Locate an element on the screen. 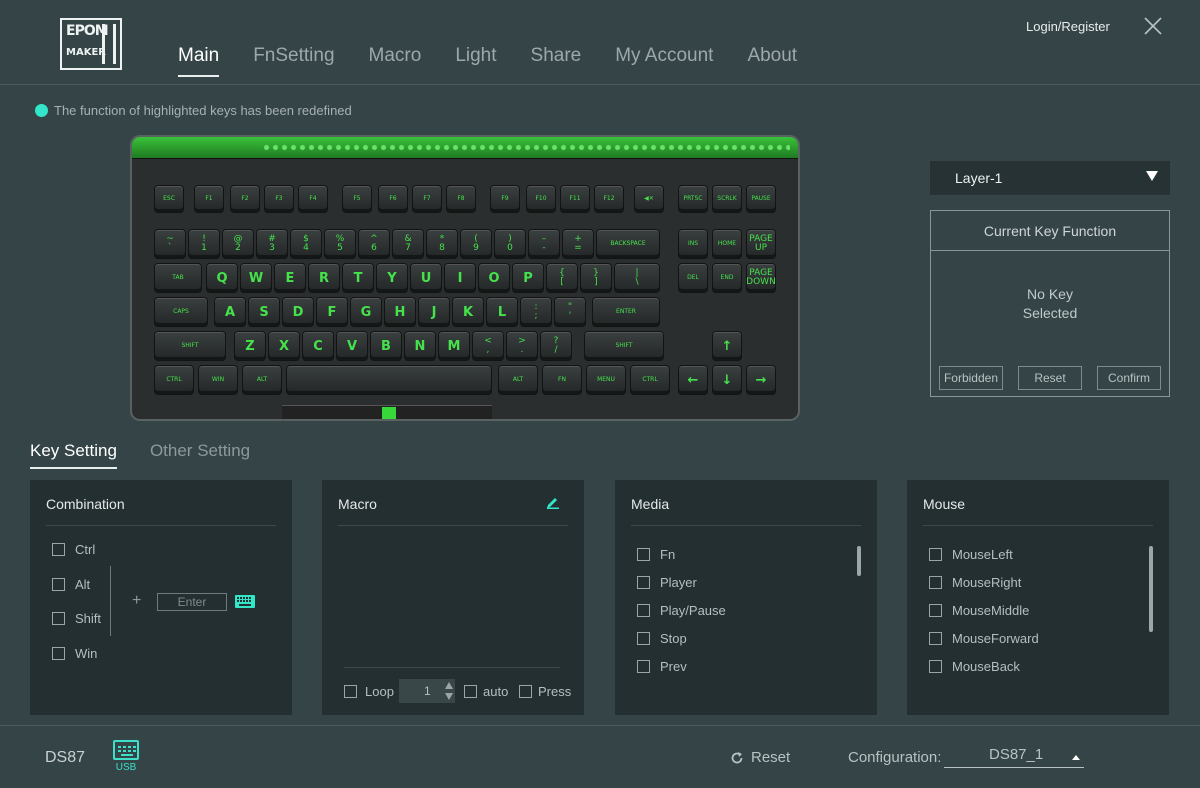  tab-other-setting: Other Setting is located at coordinates (200, 455).